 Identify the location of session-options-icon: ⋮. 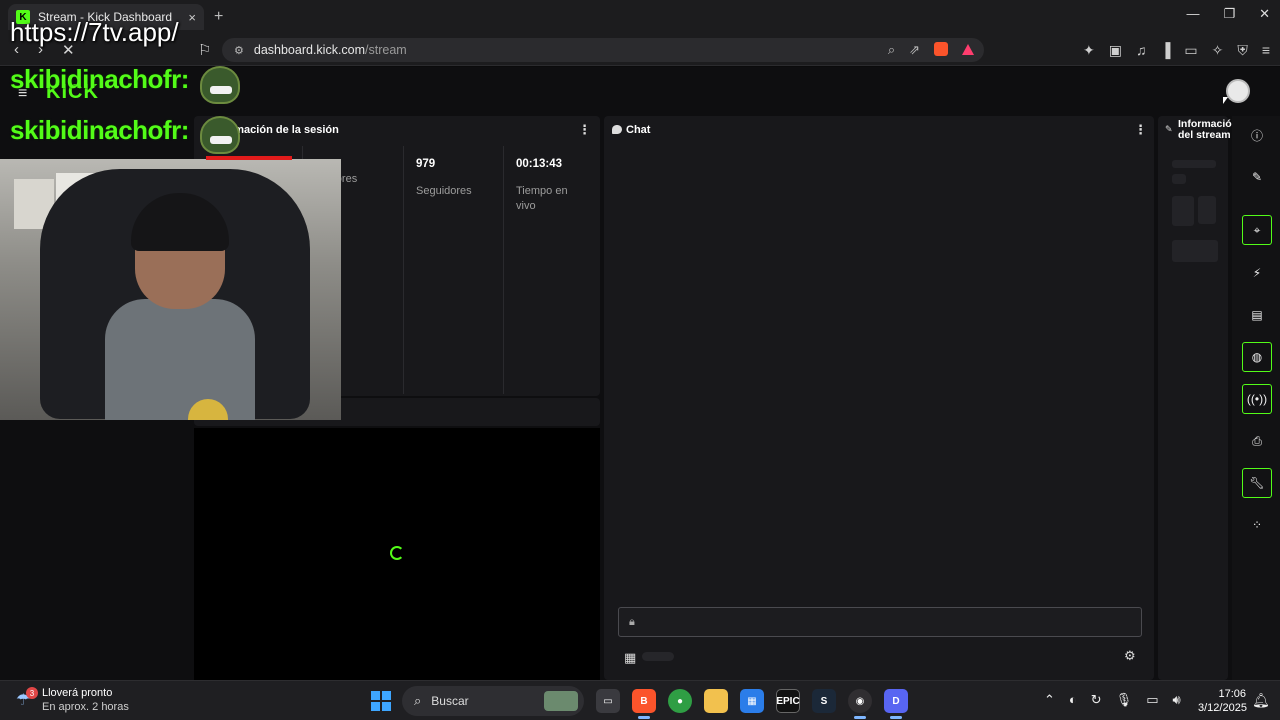
(584, 130).